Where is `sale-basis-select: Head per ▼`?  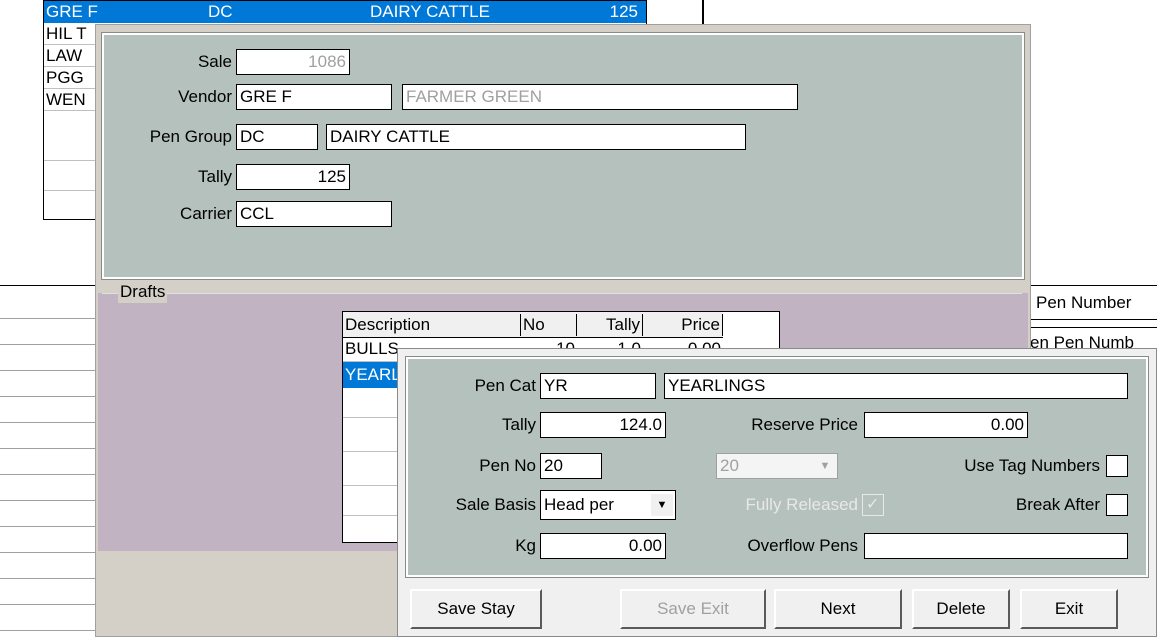
sale-basis-select: Head per ▼ is located at coordinates (608, 505).